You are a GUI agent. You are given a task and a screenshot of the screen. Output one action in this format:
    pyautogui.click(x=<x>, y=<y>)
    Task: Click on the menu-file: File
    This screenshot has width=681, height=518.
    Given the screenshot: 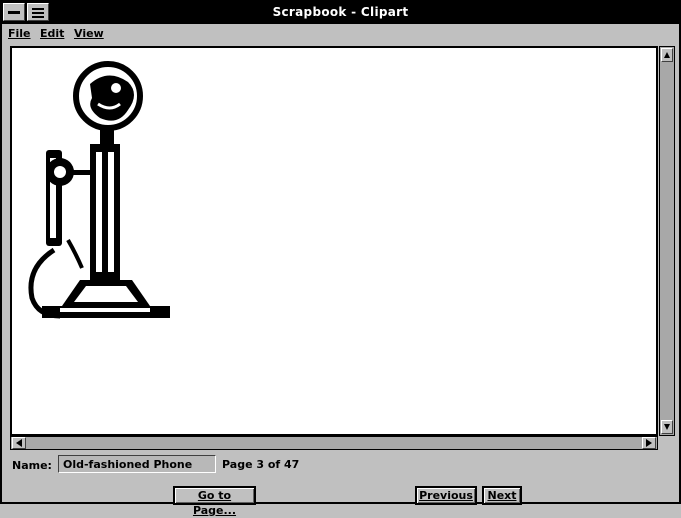 What is the action you would take?
    pyautogui.click(x=19, y=33)
    